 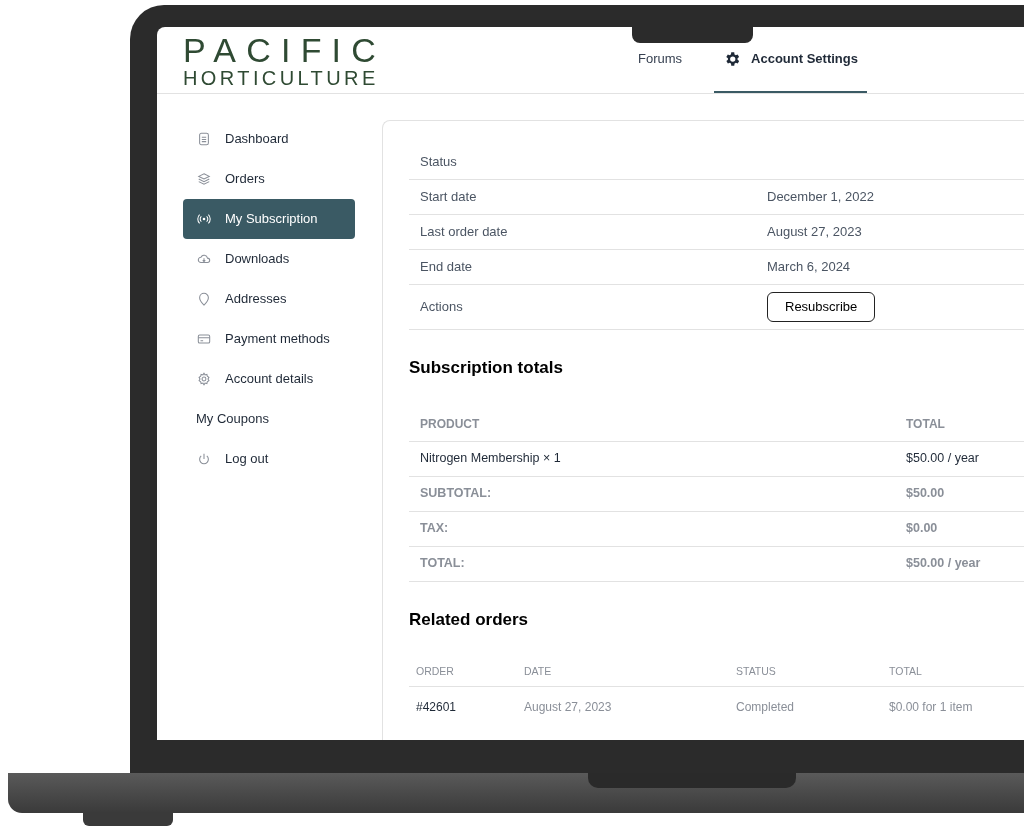 I want to click on logo-wordmark: PACIFIC, so click(x=285, y=50).